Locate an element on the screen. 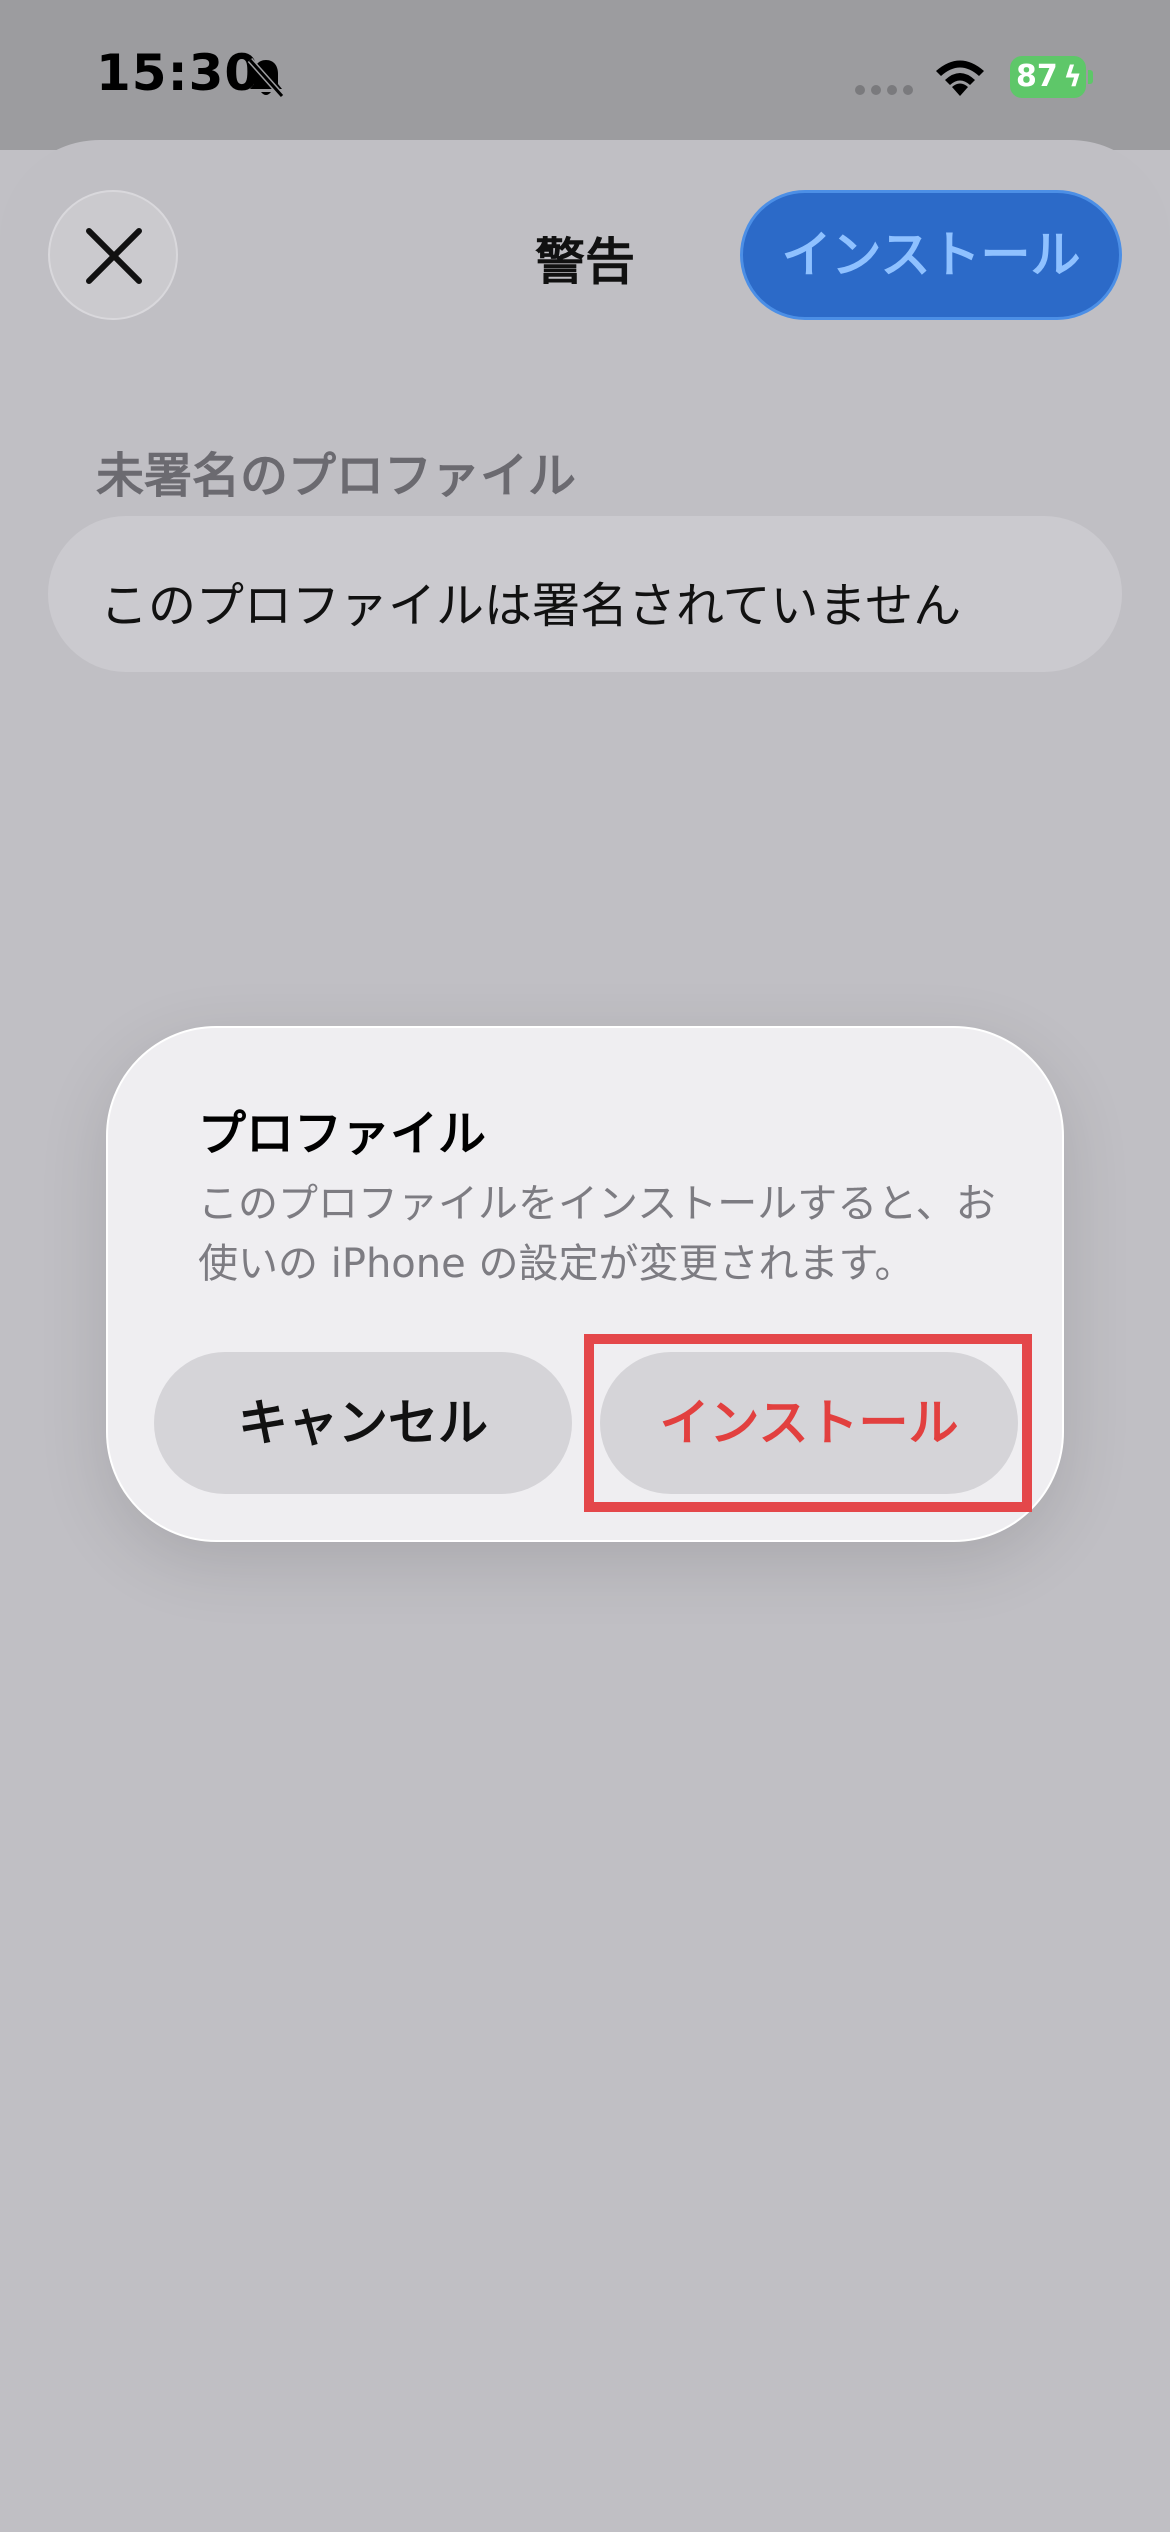 This screenshot has width=1170, height=2532. cancel-button: キャンセル is located at coordinates (363, 1423).